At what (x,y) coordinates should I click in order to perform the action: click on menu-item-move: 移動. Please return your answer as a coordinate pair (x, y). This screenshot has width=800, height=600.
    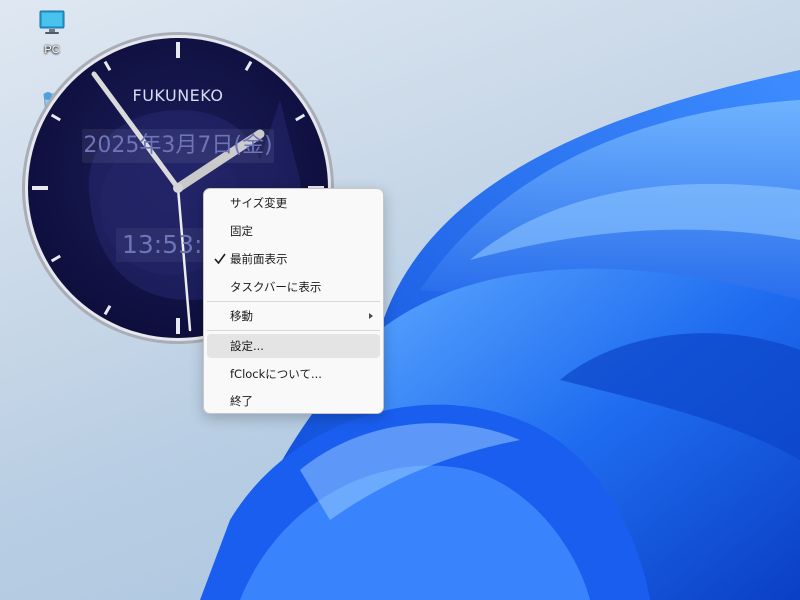
    Looking at the image, I should click on (293, 316).